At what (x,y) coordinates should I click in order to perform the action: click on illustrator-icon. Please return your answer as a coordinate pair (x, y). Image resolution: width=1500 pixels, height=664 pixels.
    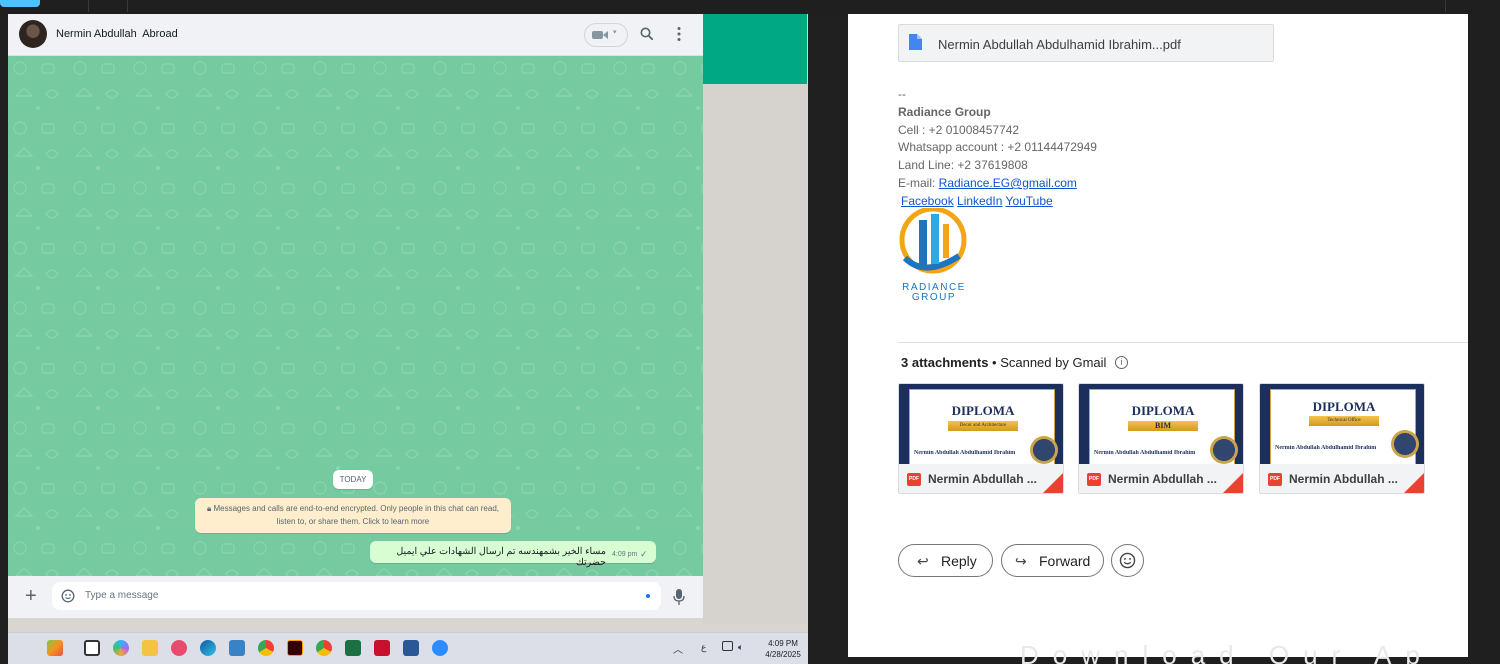
    Looking at the image, I should click on (295, 648).